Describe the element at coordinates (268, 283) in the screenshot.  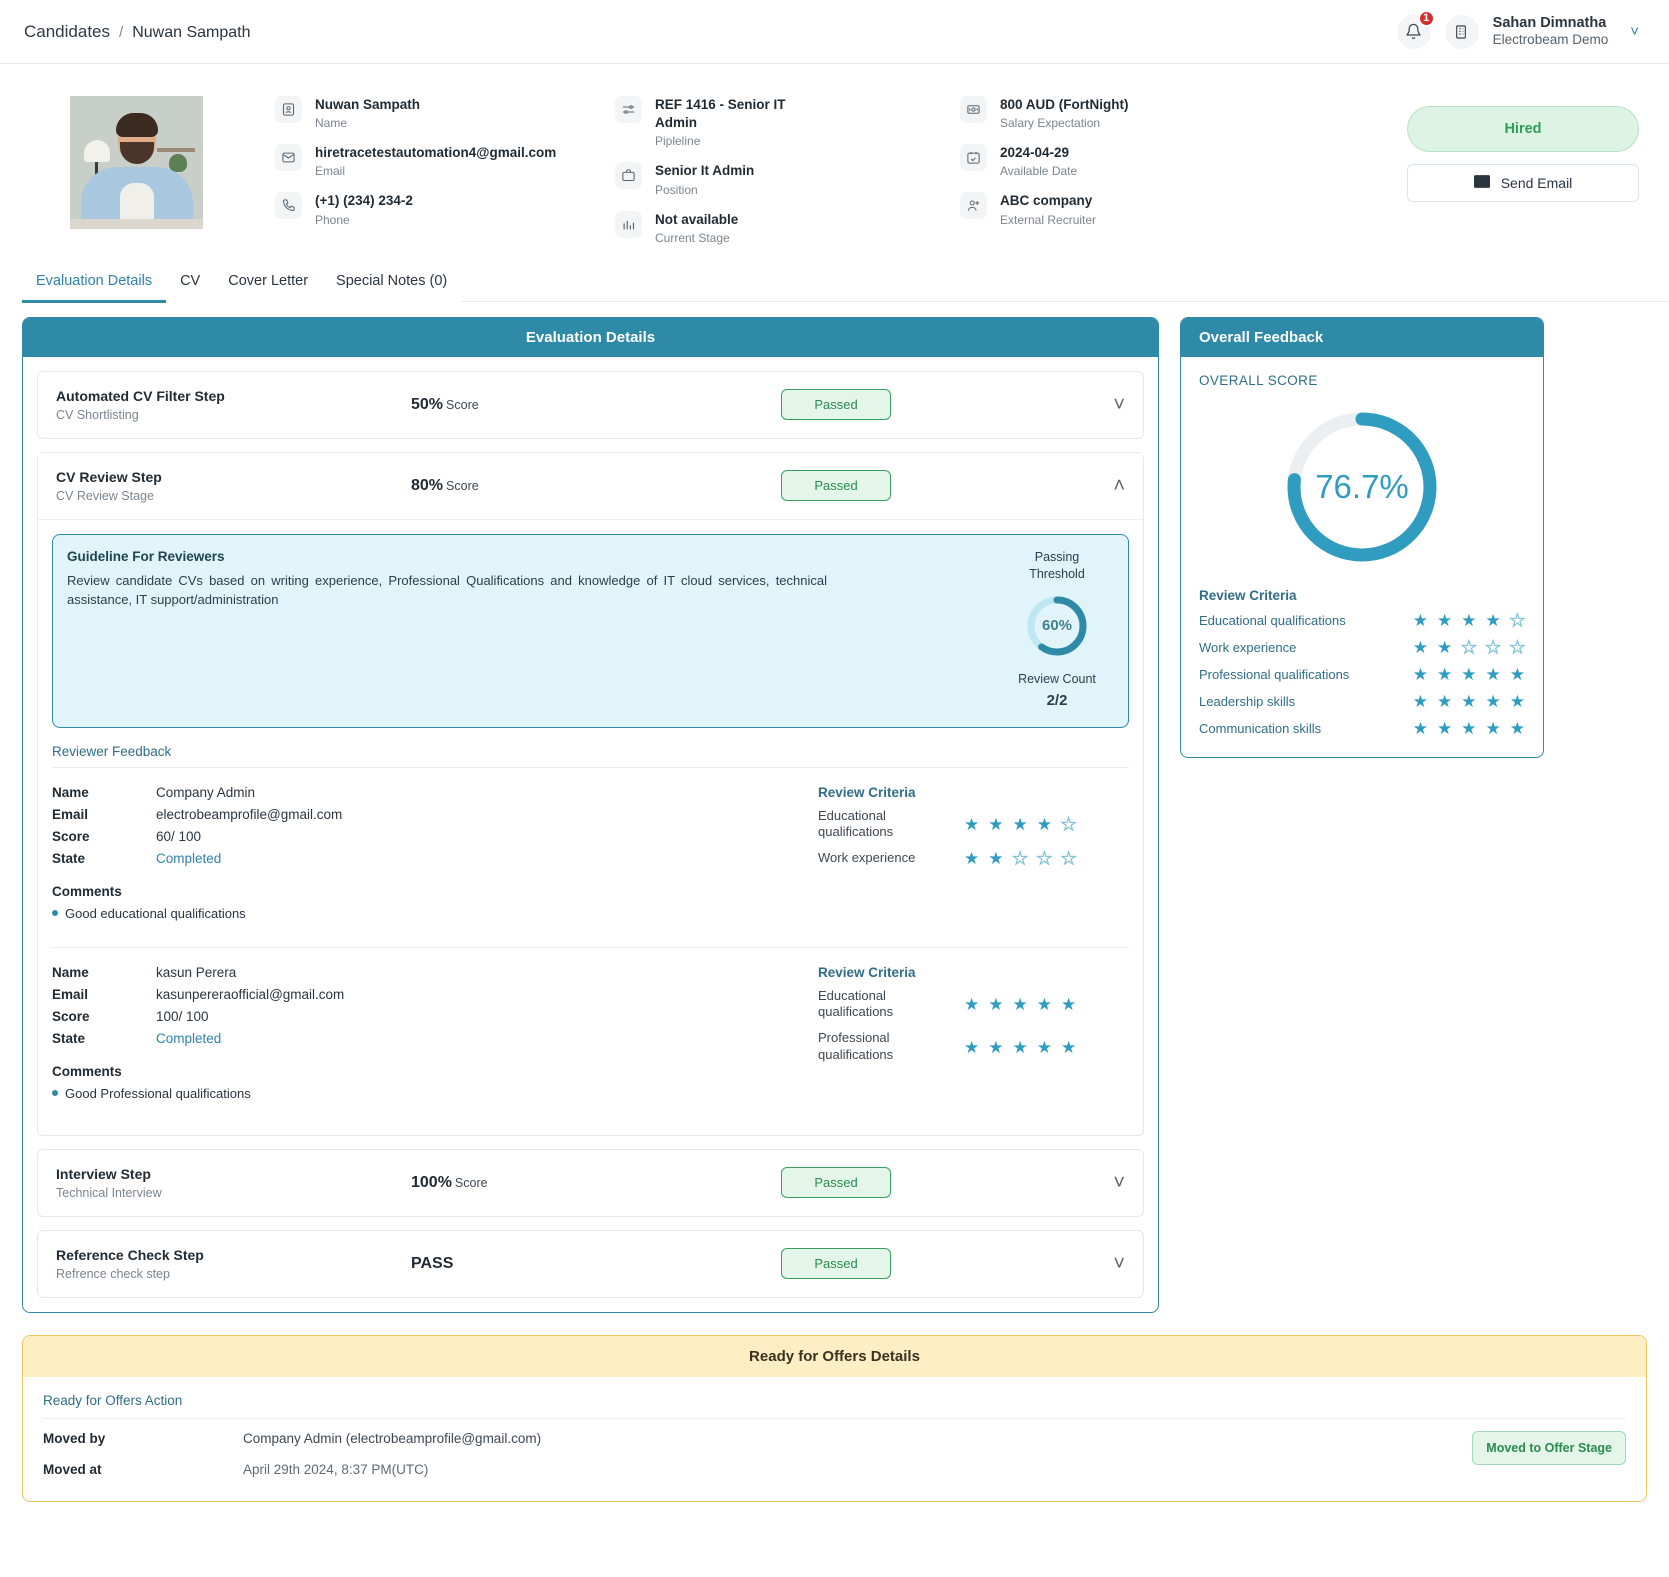
I see `tab-cover-letter: Cover Letter` at that location.